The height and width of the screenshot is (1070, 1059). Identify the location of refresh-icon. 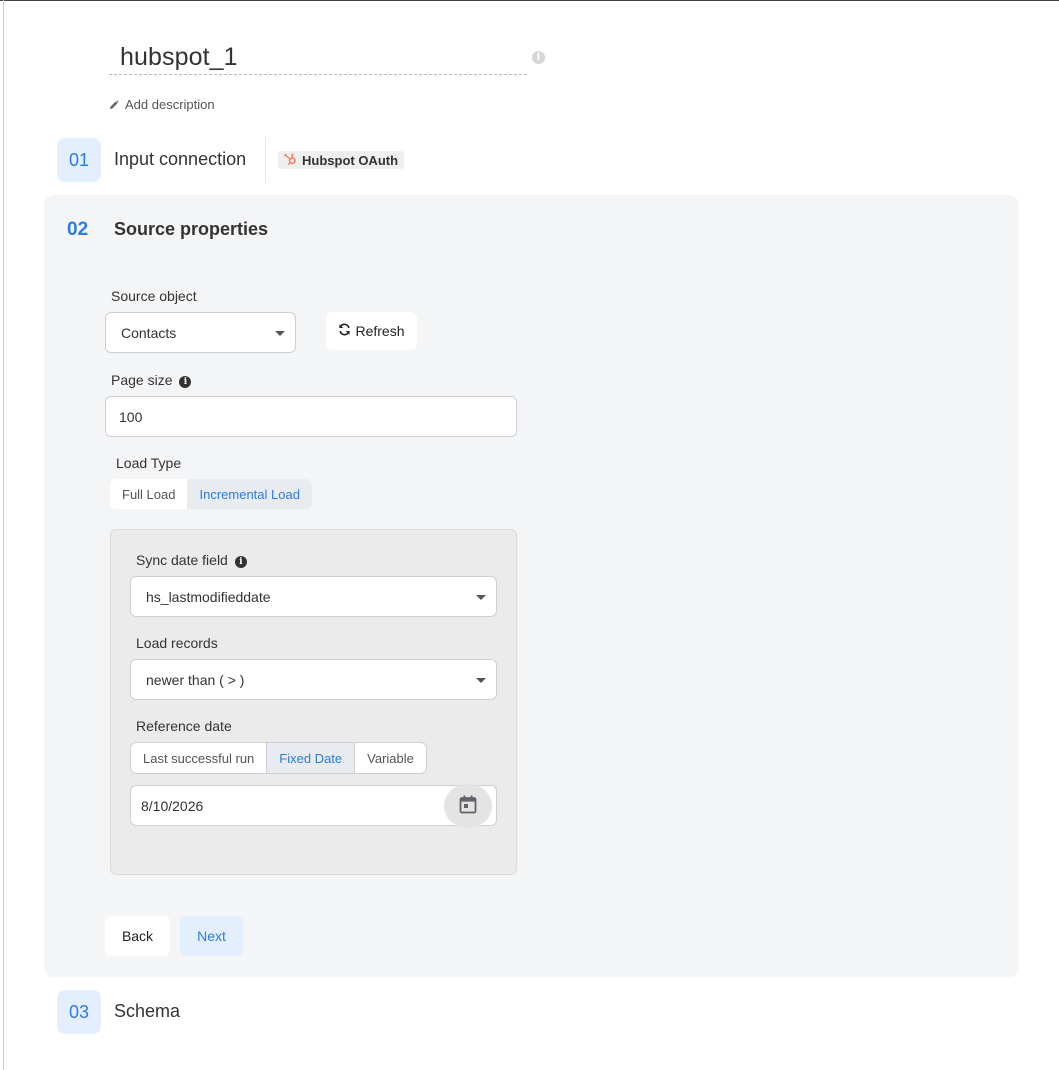
(344, 331).